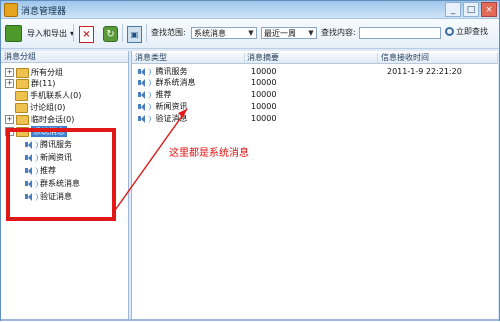 Image resolution: width=500 pixels, height=322 pixels. Describe the element at coordinates (209, 153) in the screenshot. I see `annotation-label: 这里都是系统消息` at that location.